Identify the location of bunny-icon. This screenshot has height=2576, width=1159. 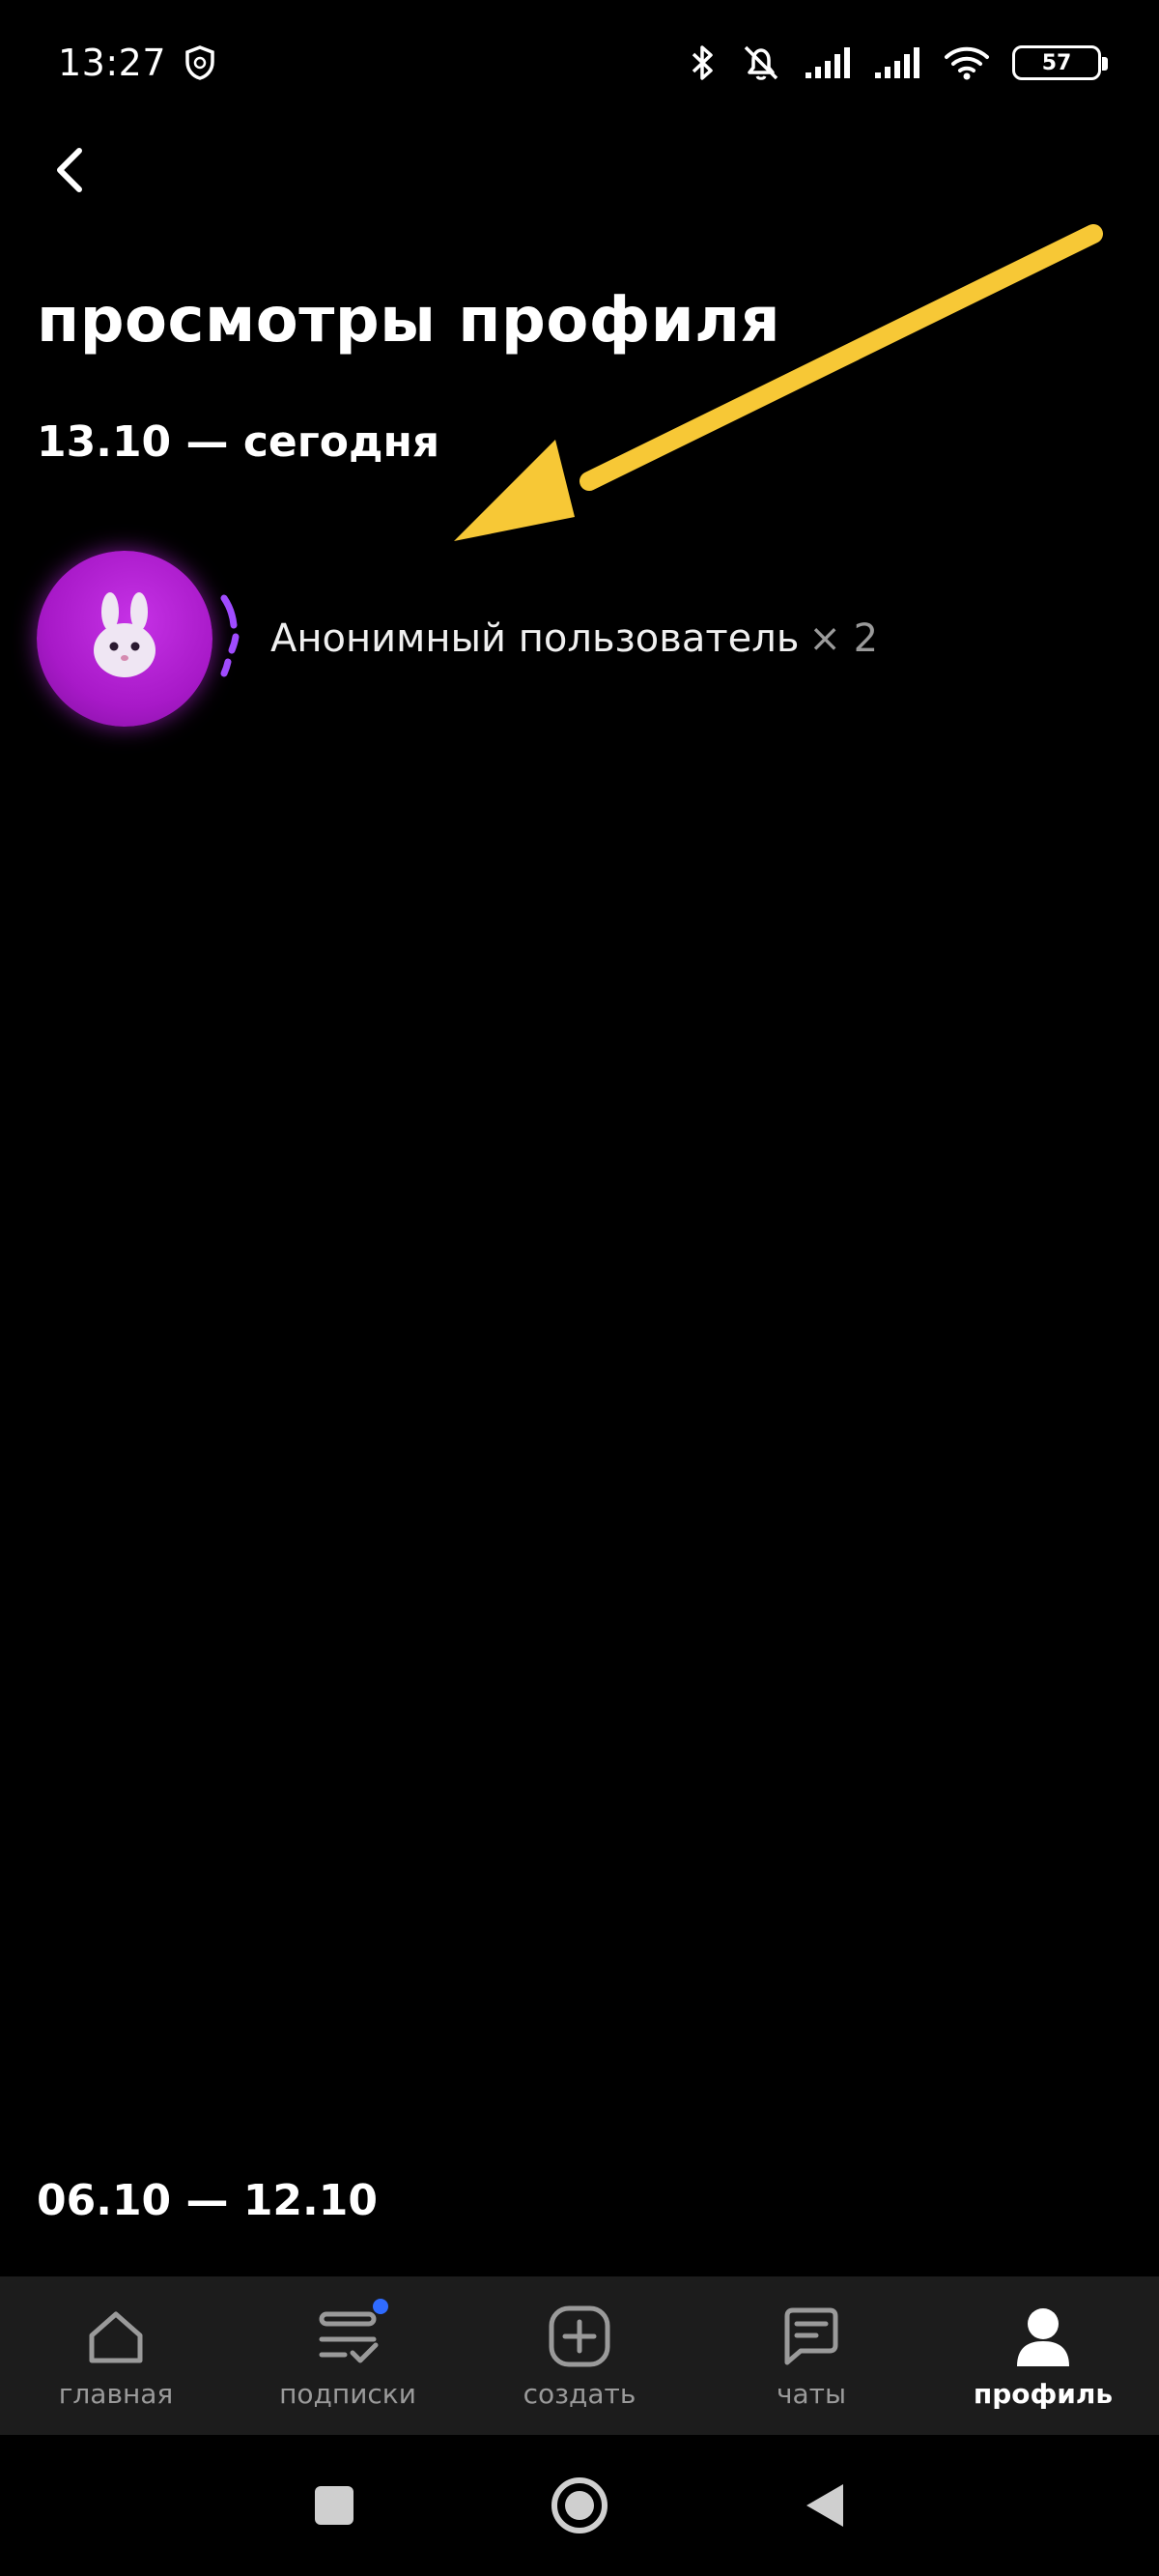
(124, 635).